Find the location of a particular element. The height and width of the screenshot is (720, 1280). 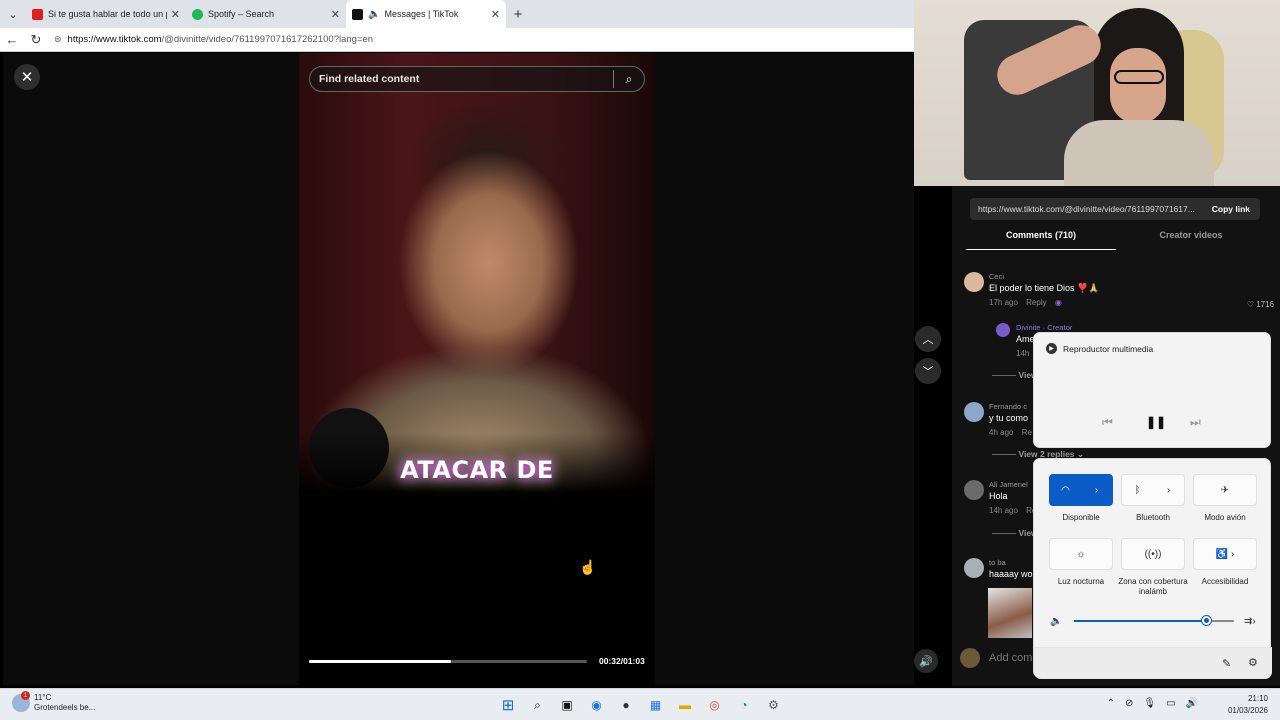

chevron-up-icon: ⌃ is located at coordinates (1111, 703).